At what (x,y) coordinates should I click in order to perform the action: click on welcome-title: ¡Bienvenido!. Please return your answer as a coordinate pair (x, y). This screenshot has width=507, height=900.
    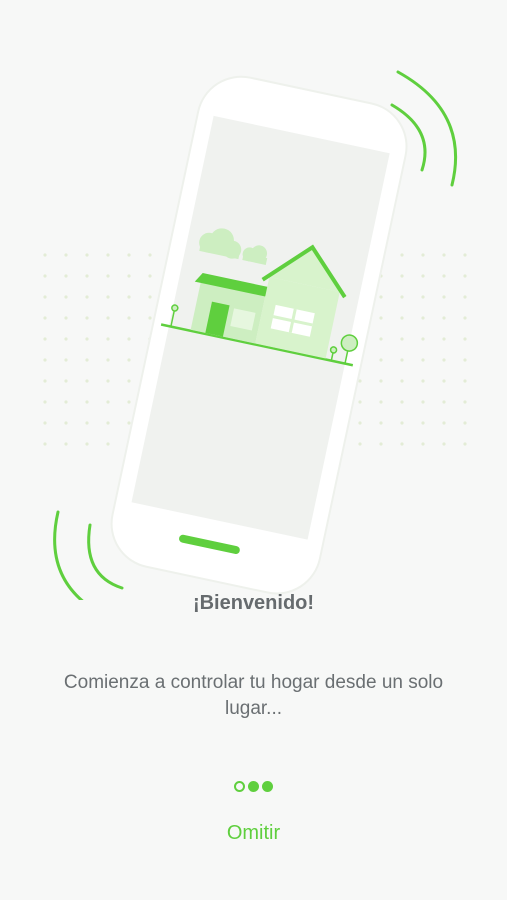
    Looking at the image, I should click on (253, 603).